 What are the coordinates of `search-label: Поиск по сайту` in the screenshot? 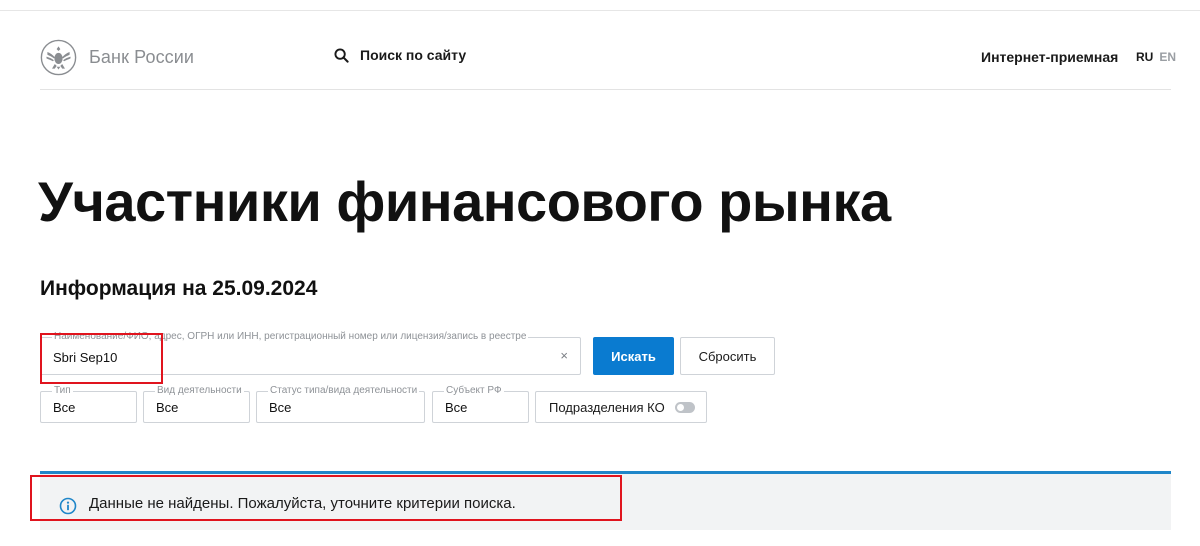 It's located at (413, 55).